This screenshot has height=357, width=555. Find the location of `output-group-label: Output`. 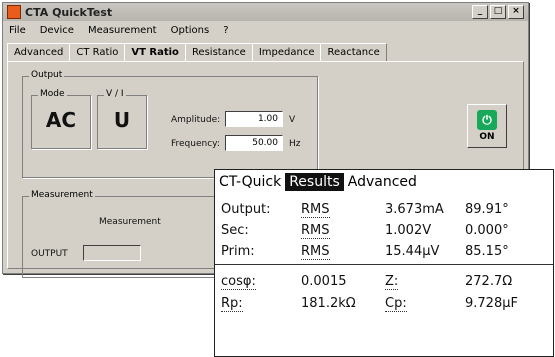

output-group-label: Output is located at coordinates (47, 75).